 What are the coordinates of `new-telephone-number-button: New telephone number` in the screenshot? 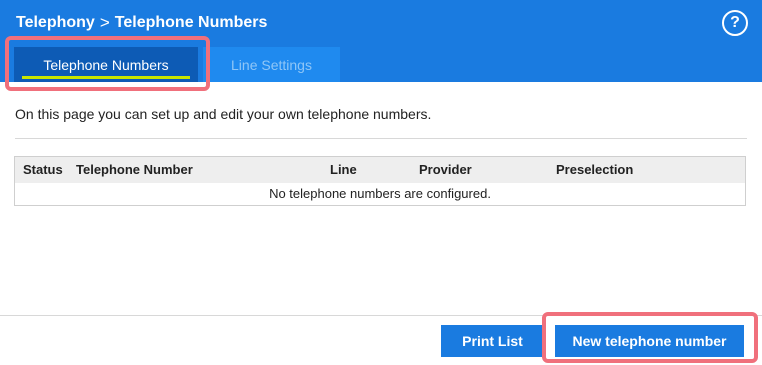 It's located at (649, 341).